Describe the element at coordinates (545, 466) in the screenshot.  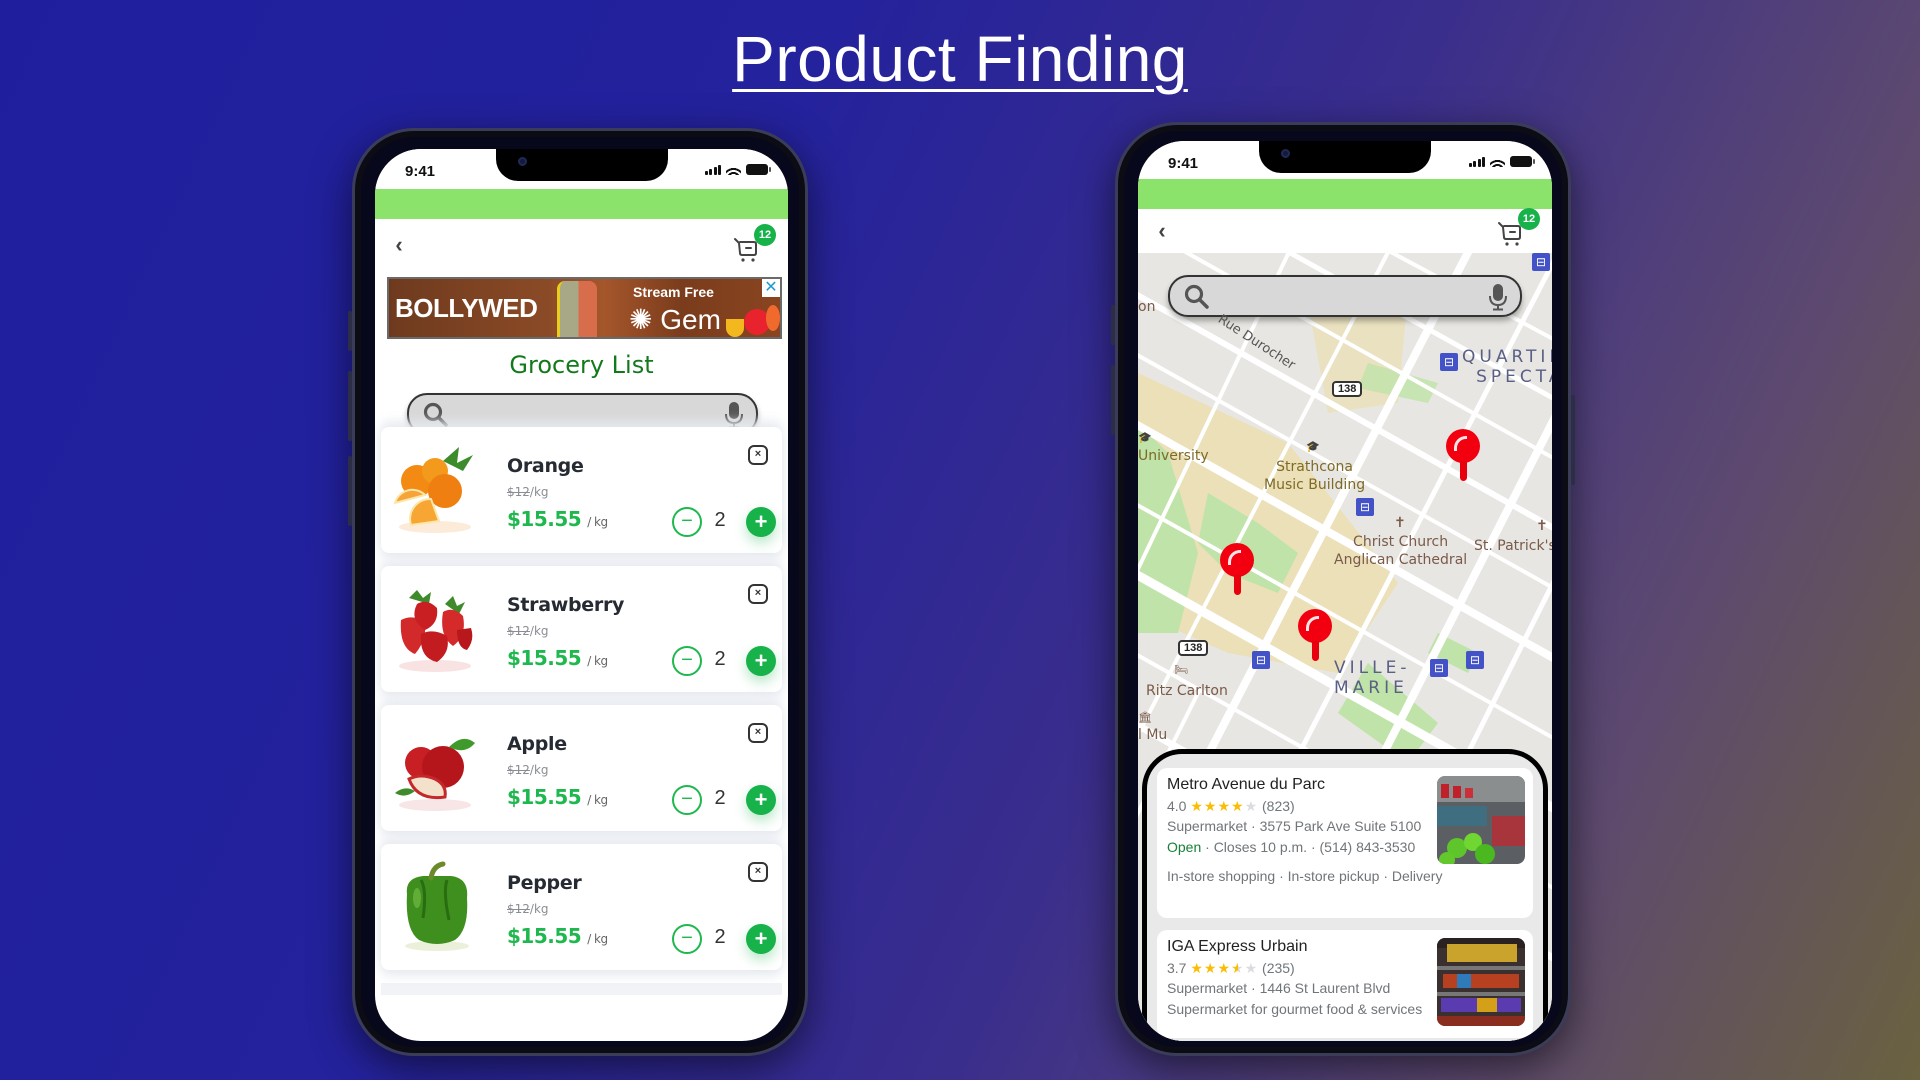
I see `product-name: Orange` at that location.